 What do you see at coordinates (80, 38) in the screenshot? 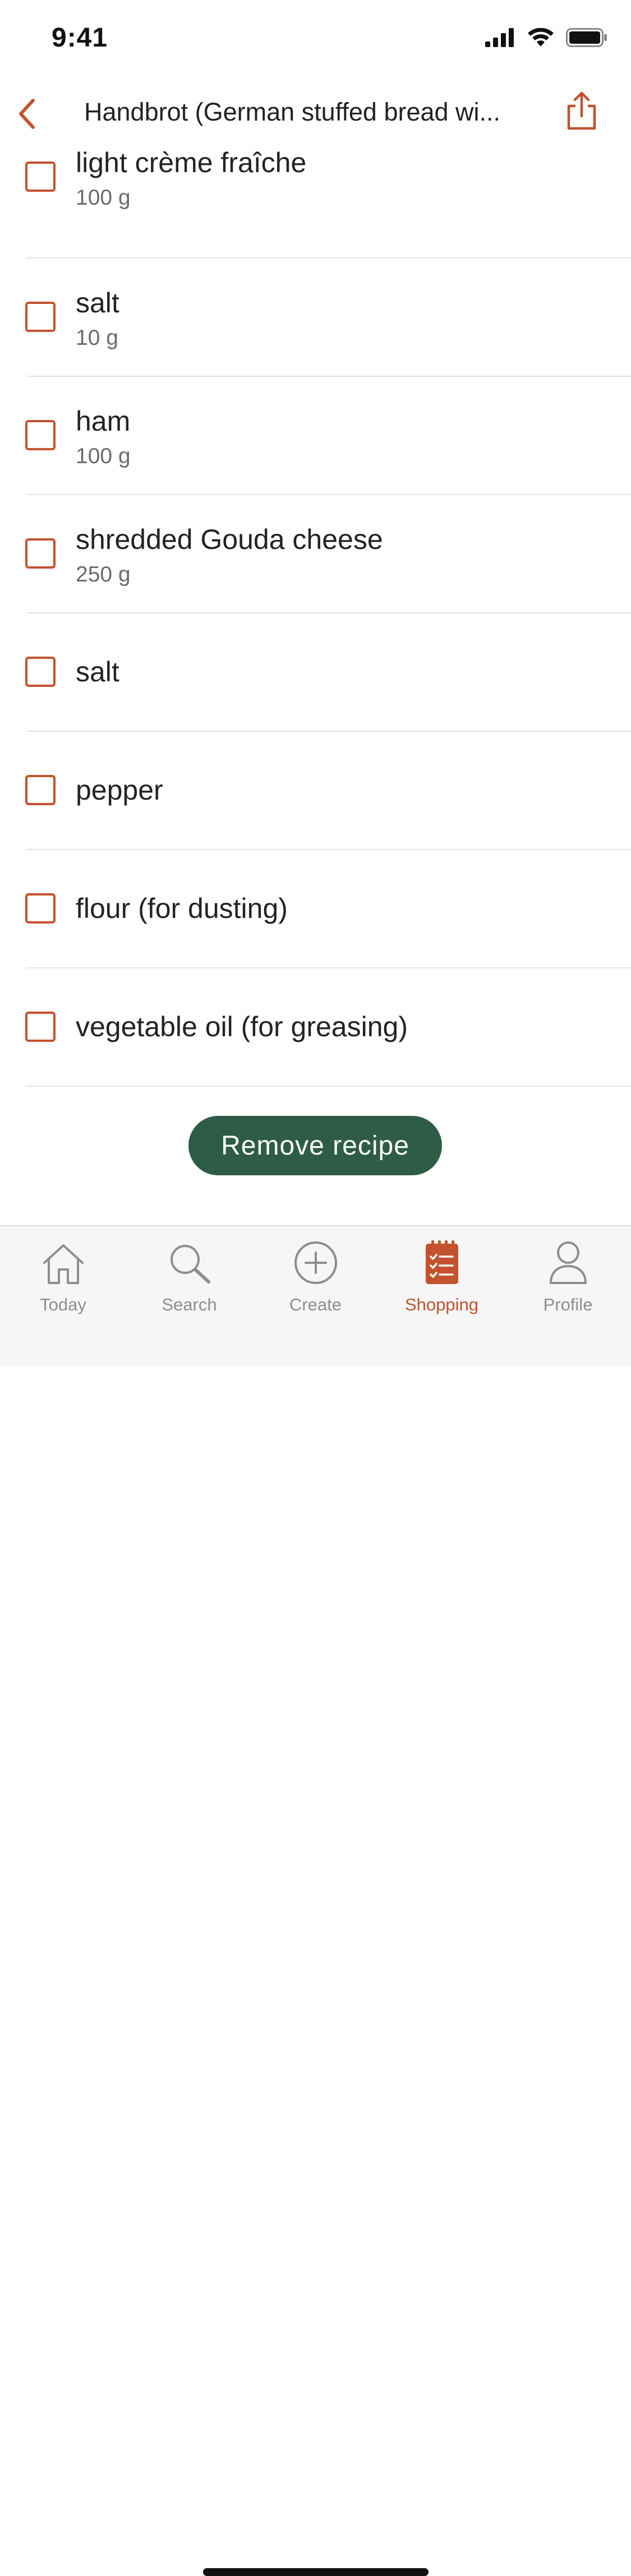
I see `status-time: 9:41` at bounding box center [80, 38].